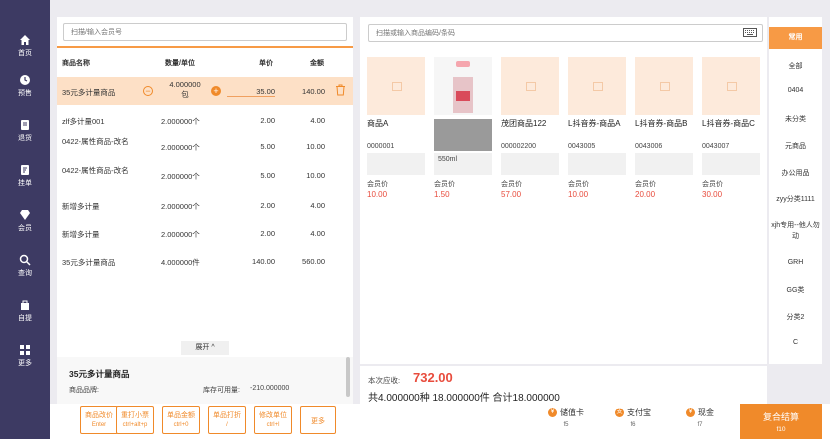 The image size is (830, 439). Describe the element at coordinates (270, 388) in the screenshot. I see `detail-stock-value: -210.000000` at that location.